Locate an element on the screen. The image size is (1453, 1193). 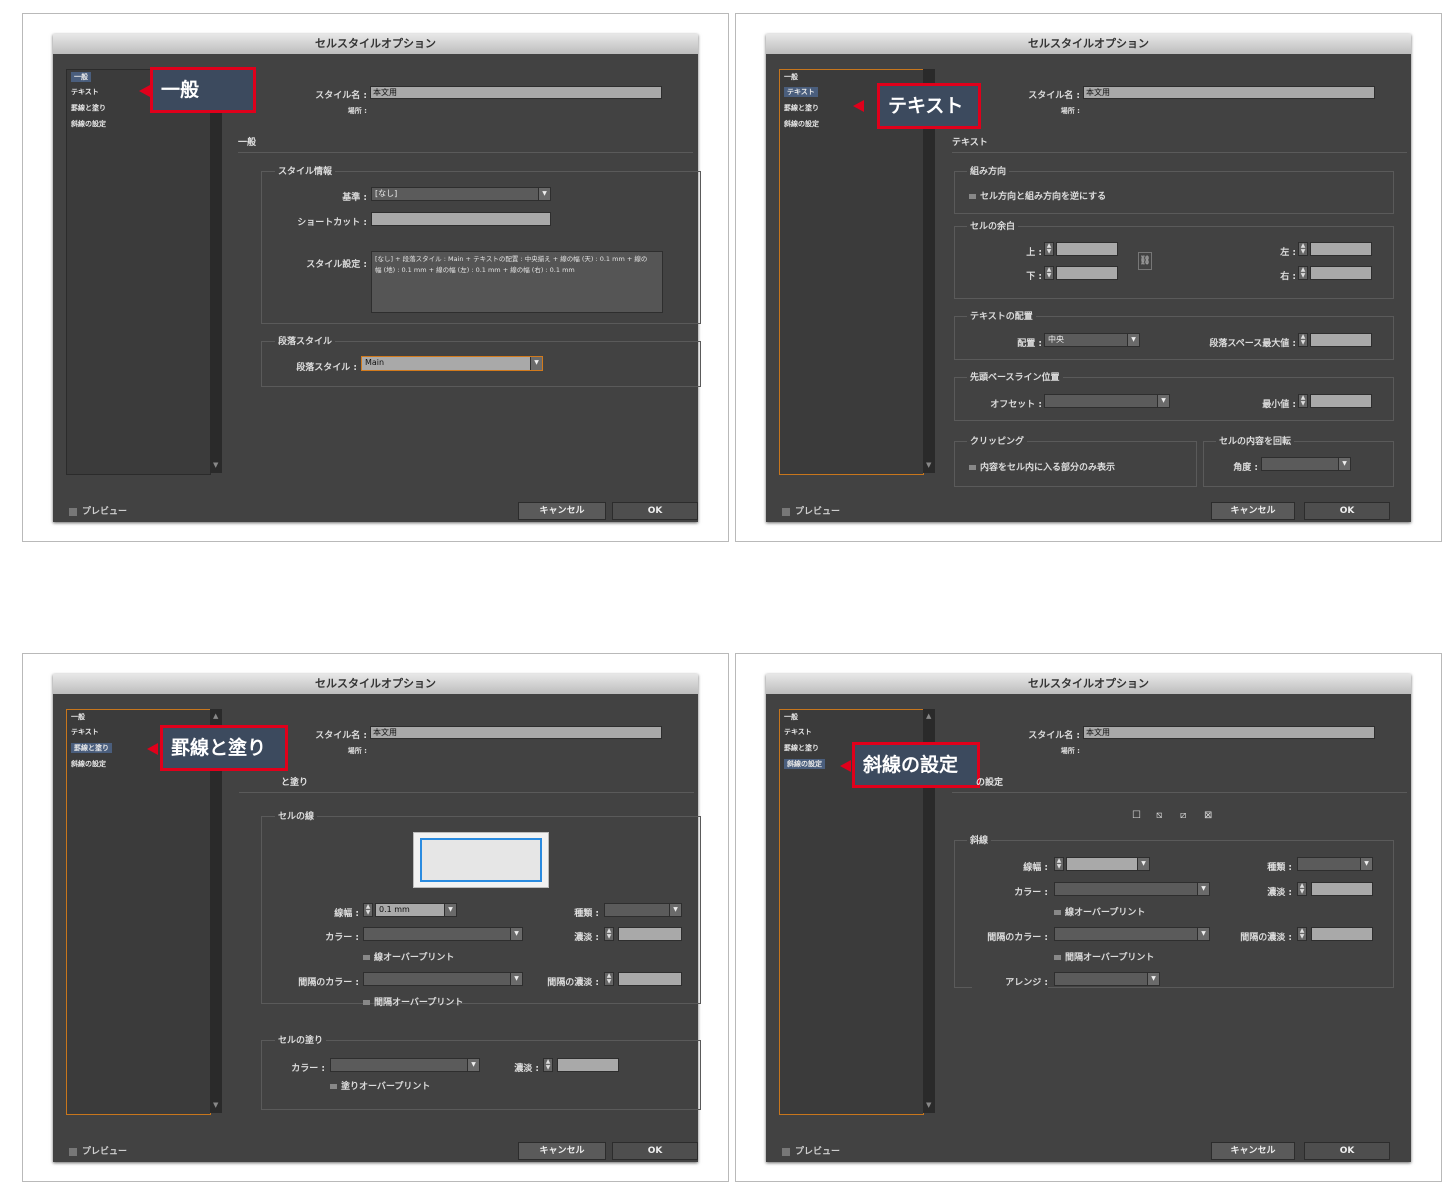
clip-checkbox: 内容をセル内に入る部分のみ表示 is located at coordinates (1042, 466).